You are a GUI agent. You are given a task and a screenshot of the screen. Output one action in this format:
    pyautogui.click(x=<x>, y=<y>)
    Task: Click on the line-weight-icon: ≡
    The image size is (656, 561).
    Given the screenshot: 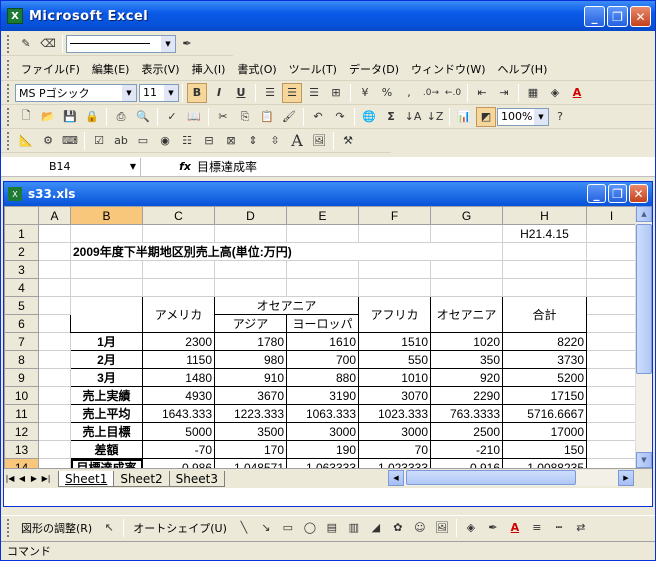 What is the action you would take?
    pyautogui.click(x=537, y=528)
    